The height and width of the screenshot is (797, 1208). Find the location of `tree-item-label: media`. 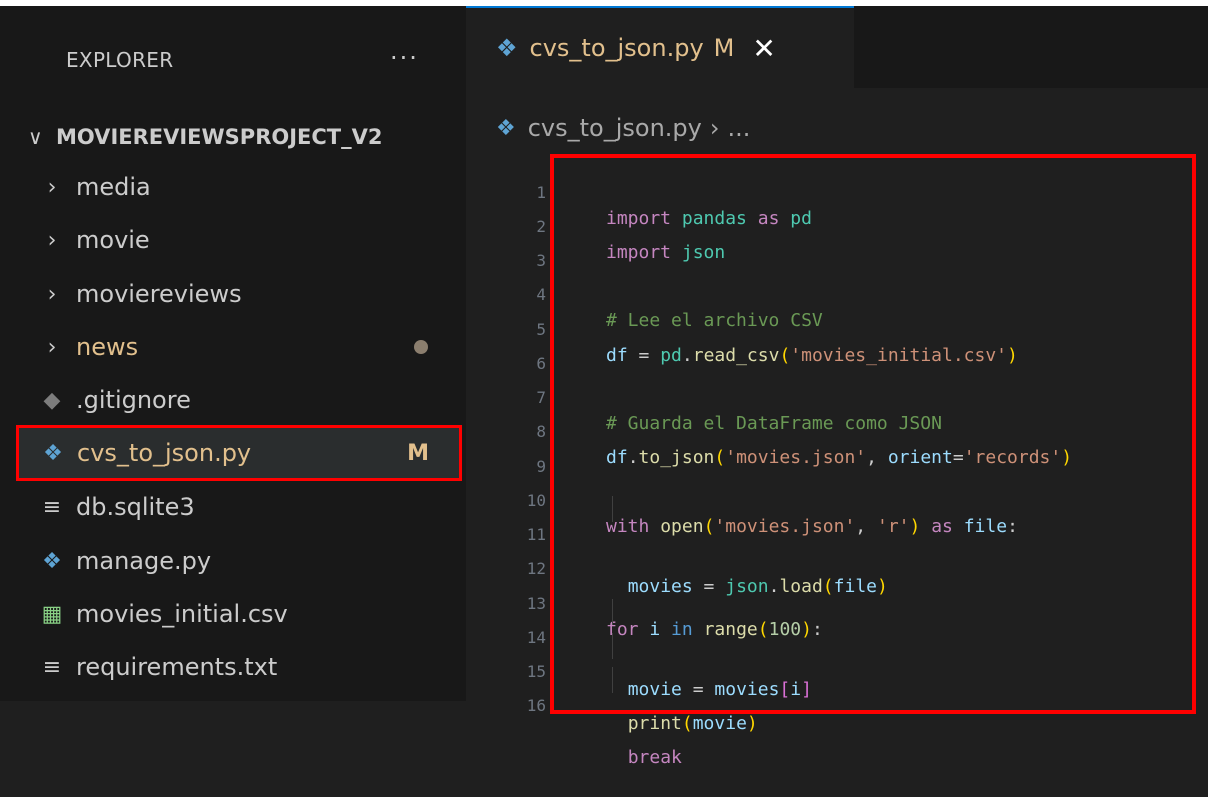

tree-item-label: media is located at coordinates (113, 187).